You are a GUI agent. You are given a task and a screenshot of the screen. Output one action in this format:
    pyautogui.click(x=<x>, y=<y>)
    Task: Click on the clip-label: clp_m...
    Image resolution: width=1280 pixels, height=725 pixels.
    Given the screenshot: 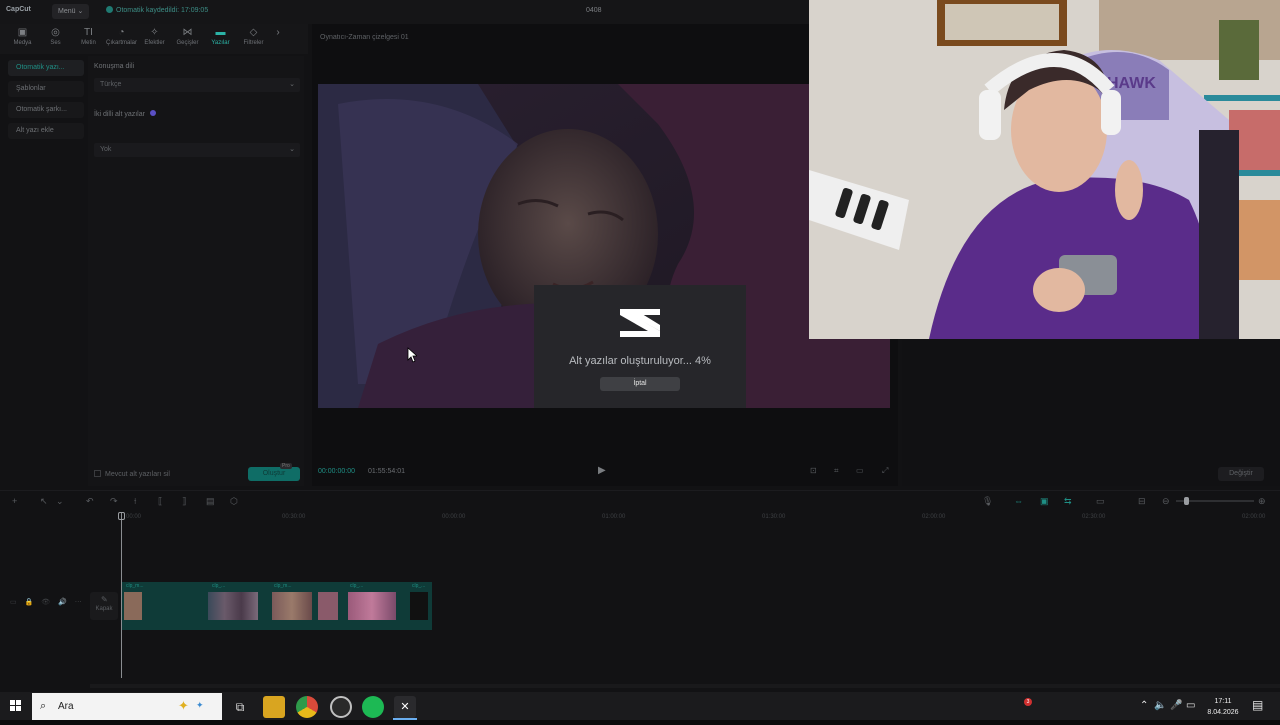 What is the action you would take?
    pyautogui.click(x=283, y=586)
    